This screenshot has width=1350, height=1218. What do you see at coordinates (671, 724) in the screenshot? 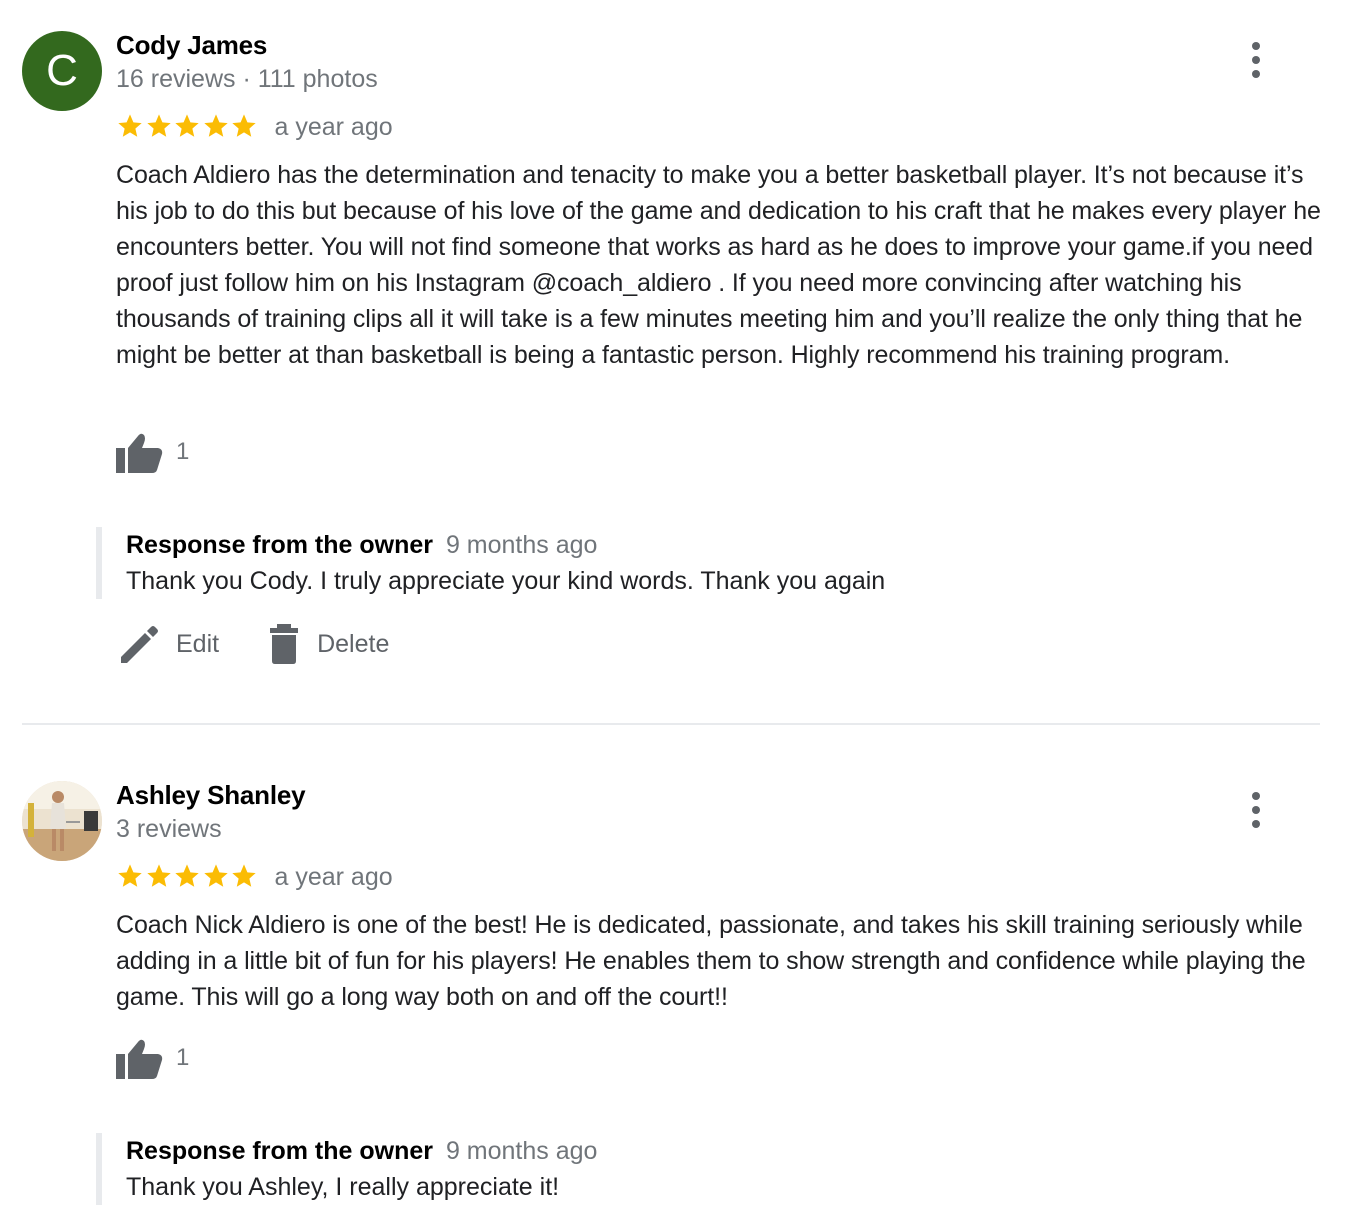
I see `review-divider` at bounding box center [671, 724].